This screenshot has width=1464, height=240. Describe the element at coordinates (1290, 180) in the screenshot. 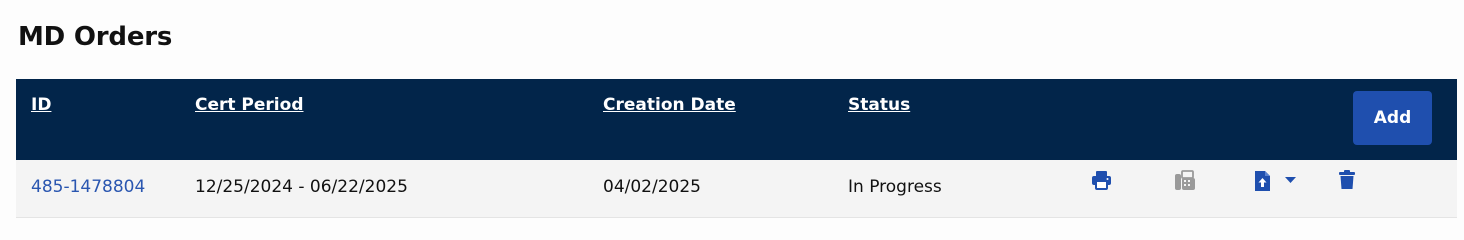

I see `chevron-down-icon` at that location.